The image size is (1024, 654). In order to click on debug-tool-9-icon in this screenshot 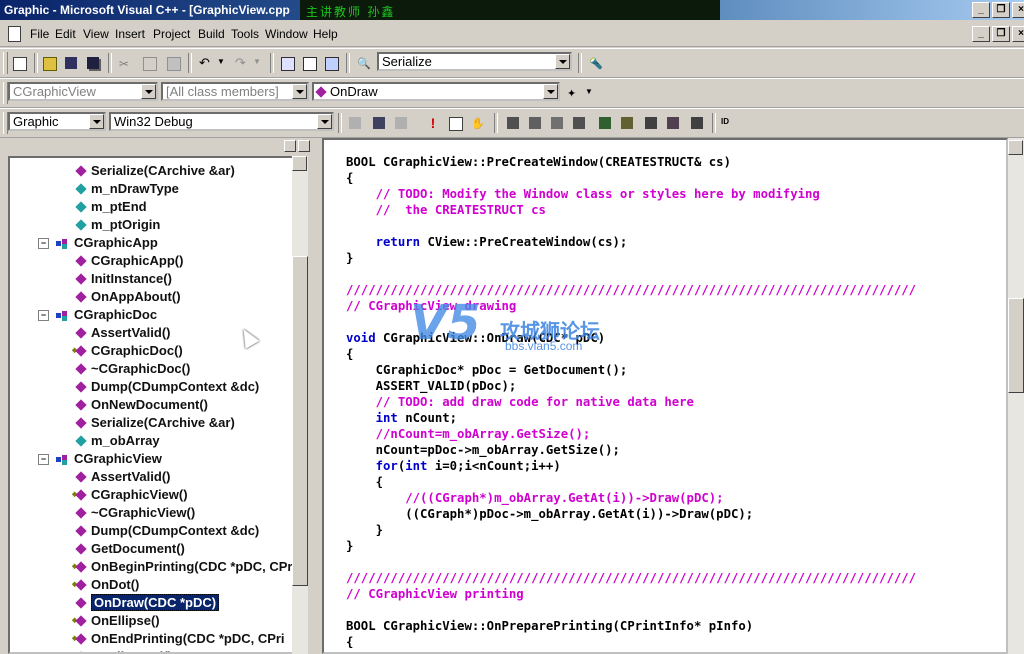, I will do `click(697, 123)`.